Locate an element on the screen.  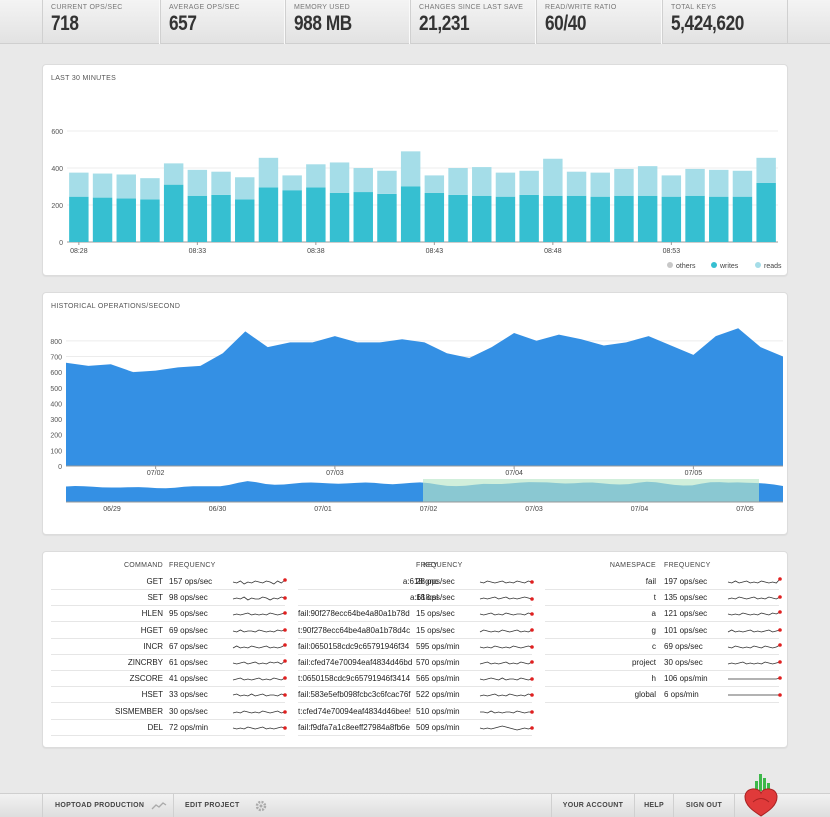
stat-label: CURRENT OPS/SEC is located at coordinates (87, 7).